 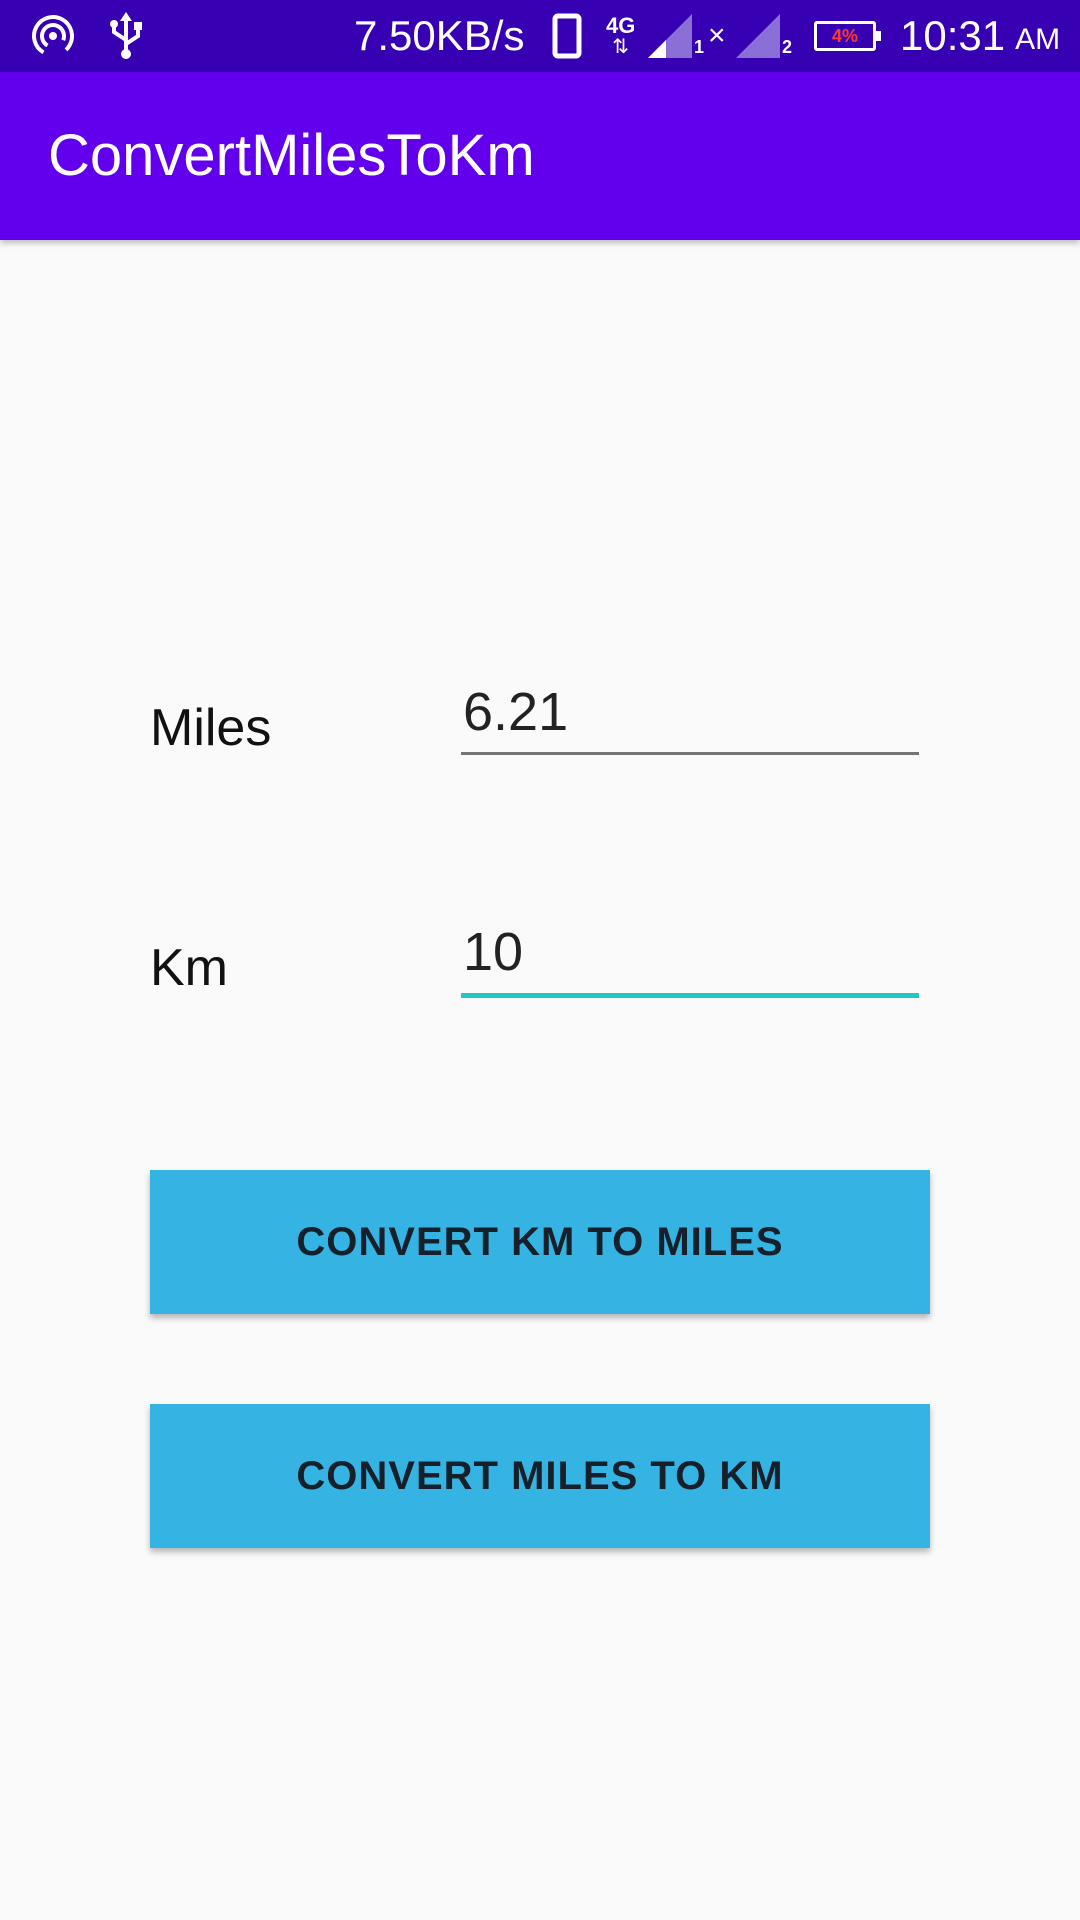 What do you see at coordinates (126, 36) in the screenshot?
I see `usb-icon` at bounding box center [126, 36].